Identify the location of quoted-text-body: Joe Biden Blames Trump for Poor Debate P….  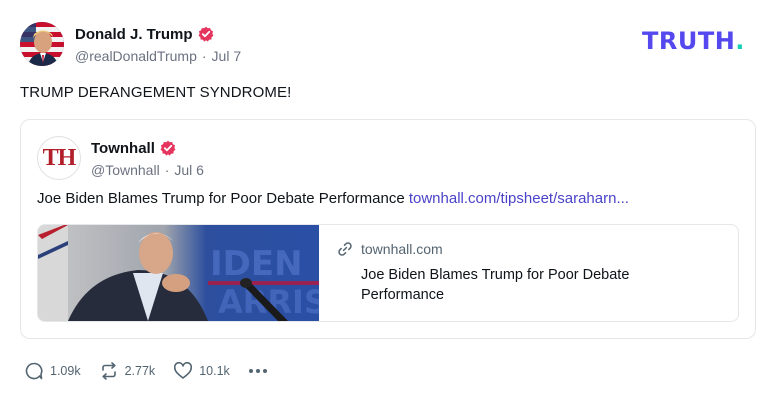
(223, 198).